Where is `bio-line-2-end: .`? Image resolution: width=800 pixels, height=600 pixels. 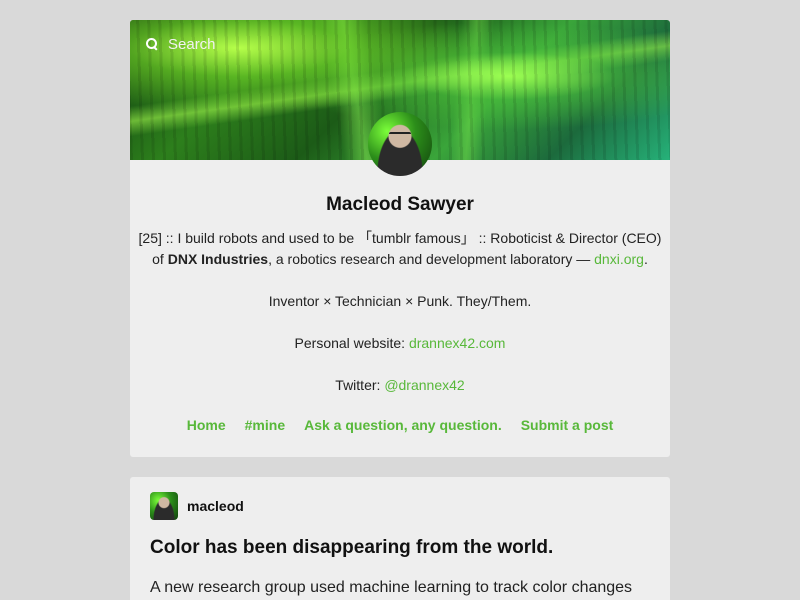 bio-line-2-end: . is located at coordinates (645, 259).